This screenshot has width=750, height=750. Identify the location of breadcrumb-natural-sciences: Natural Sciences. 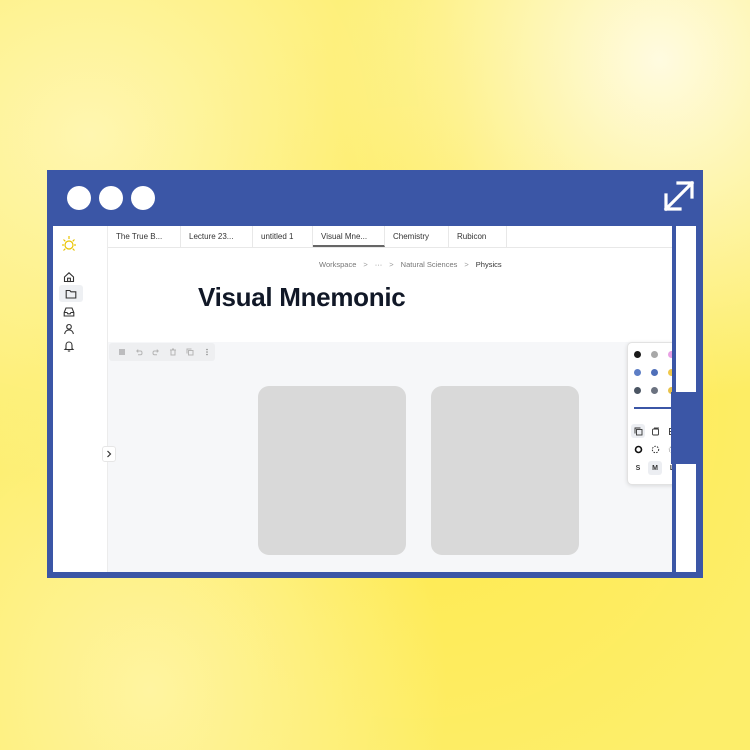
(429, 264).